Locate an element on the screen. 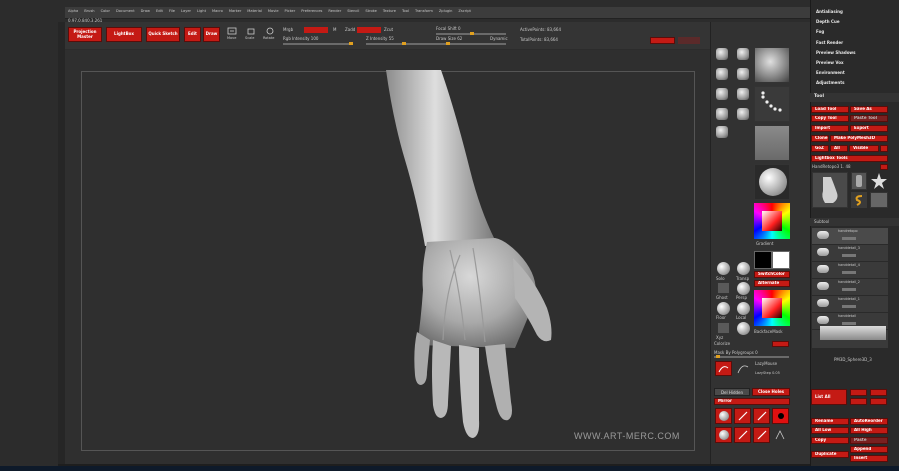  local-sphere-icon is located at coordinates (743, 308).